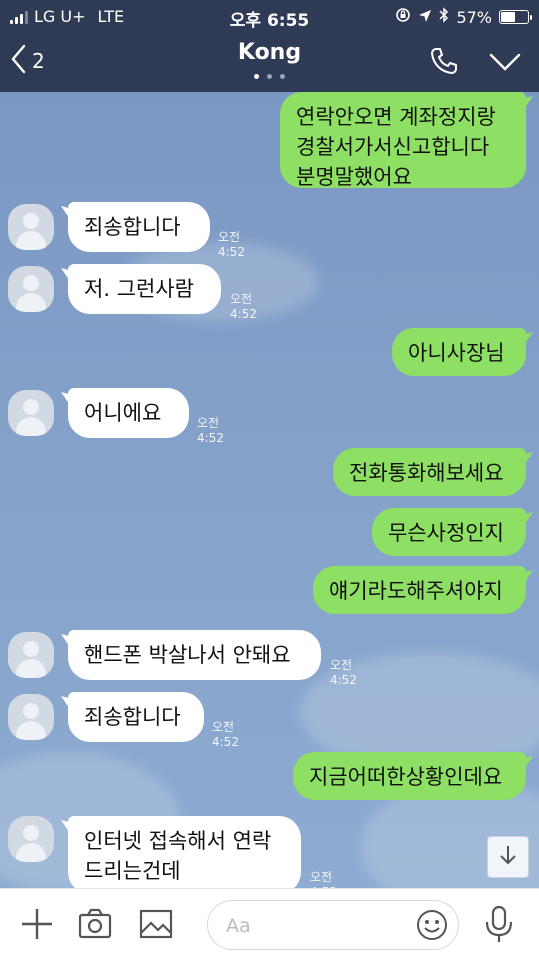 The width and height of the screenshot is (539, 960). I want to click on message-text-line: 전화통화해보세요, so click(426, 473).